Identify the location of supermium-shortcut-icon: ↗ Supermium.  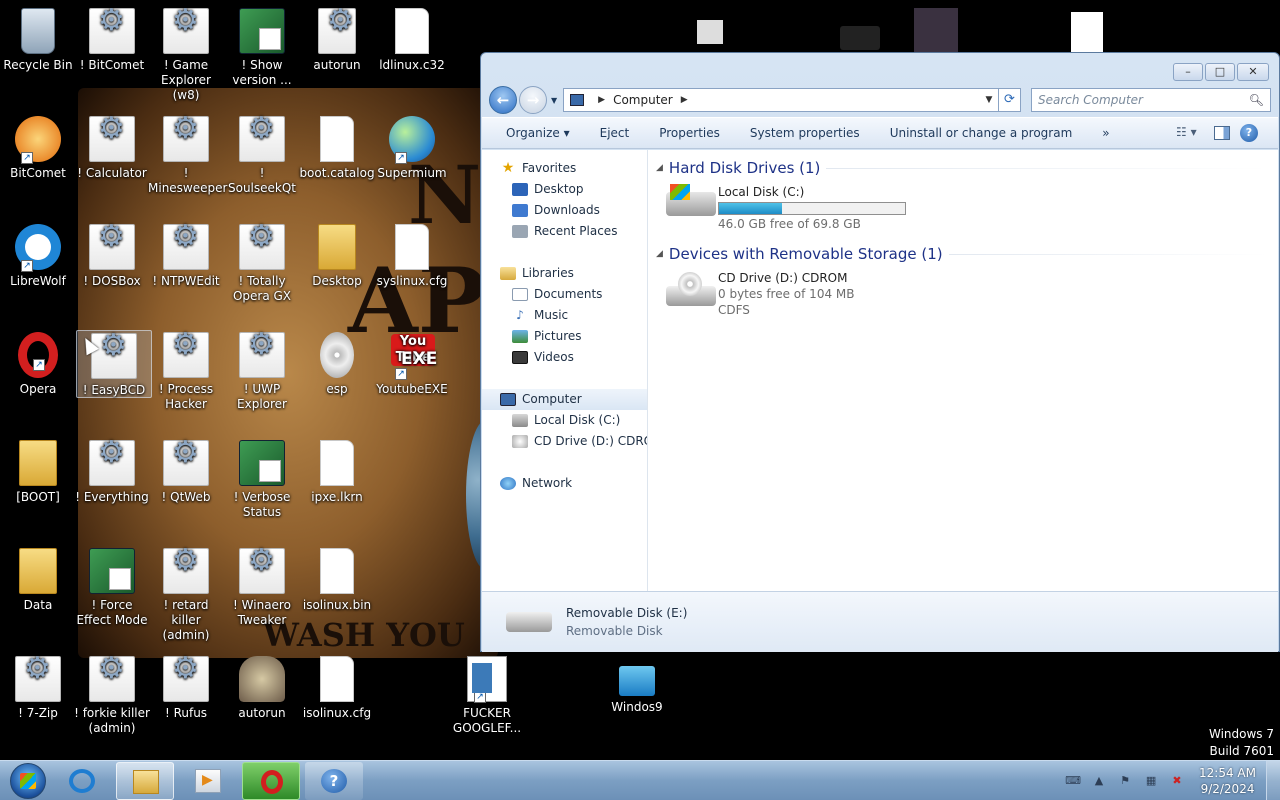
(412, 148).